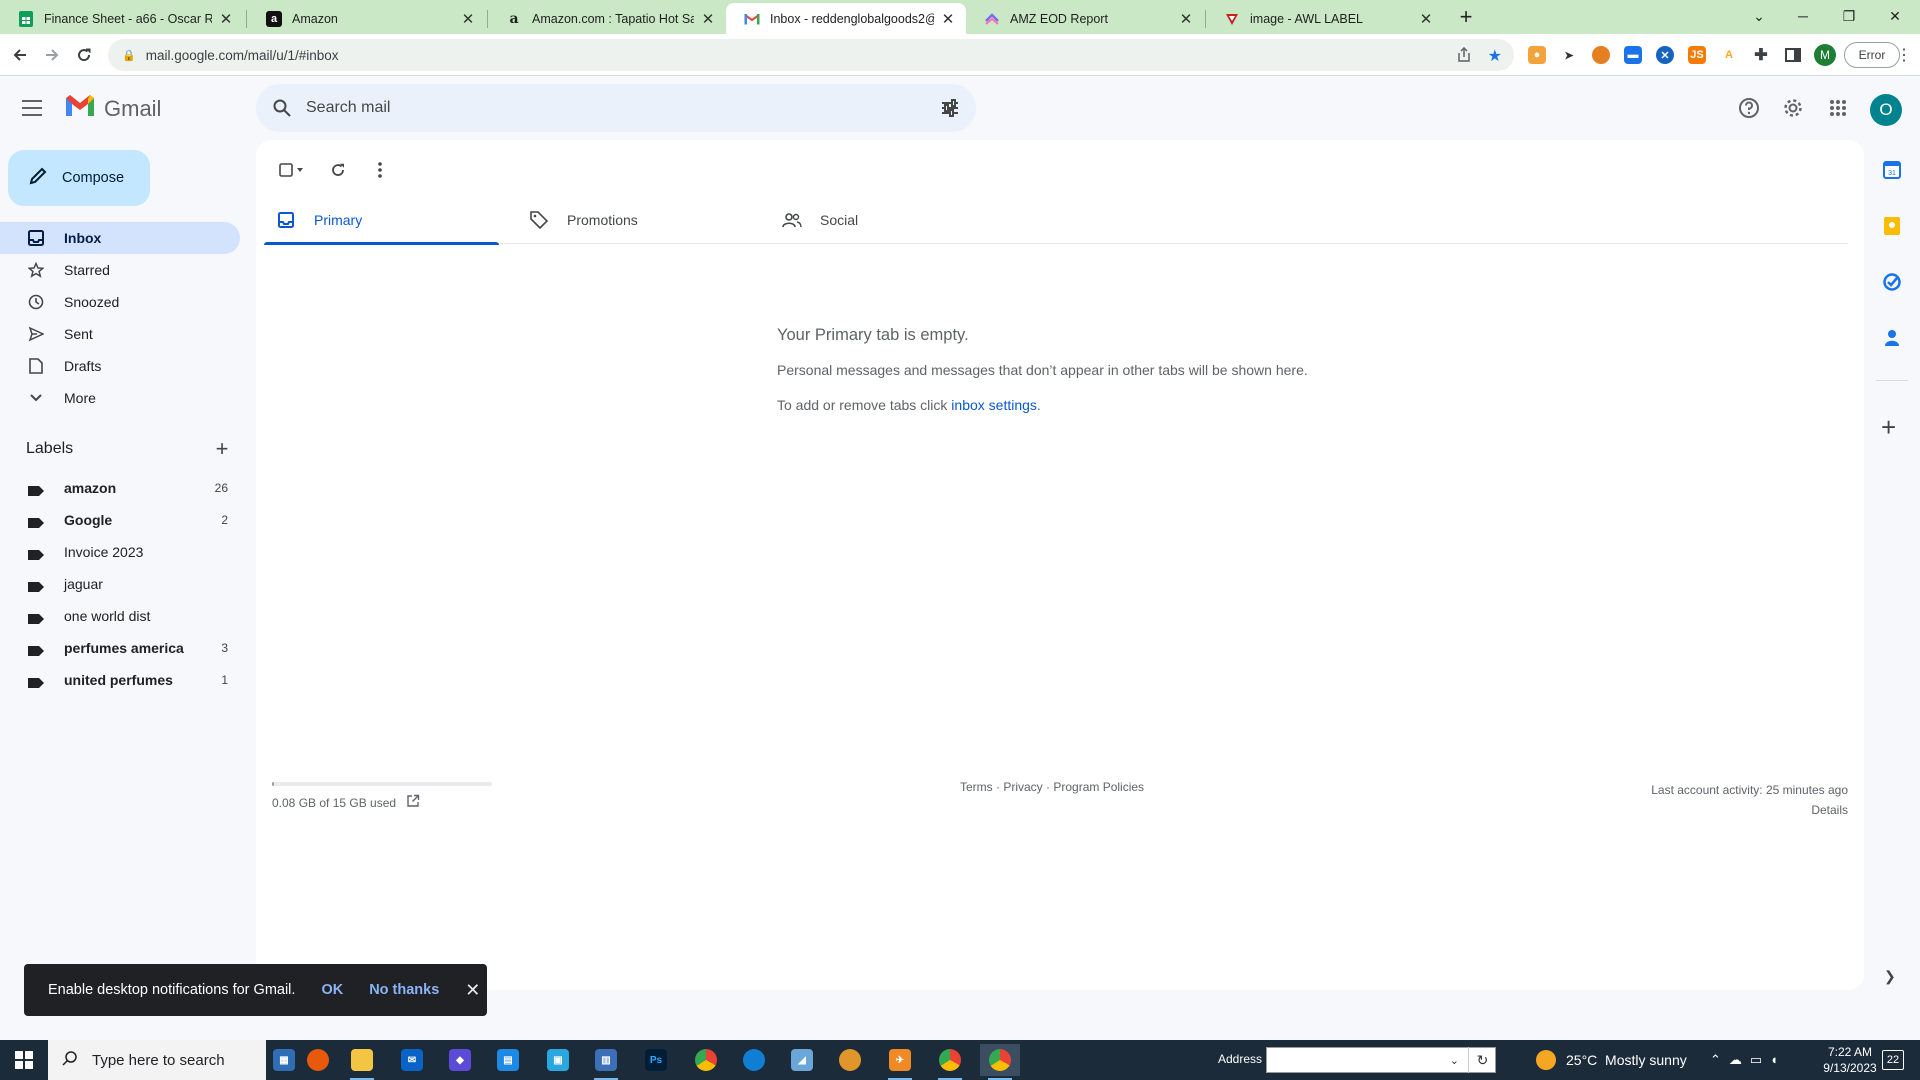  I want to click on privacy-link: Privacy, so click(1022, 787).